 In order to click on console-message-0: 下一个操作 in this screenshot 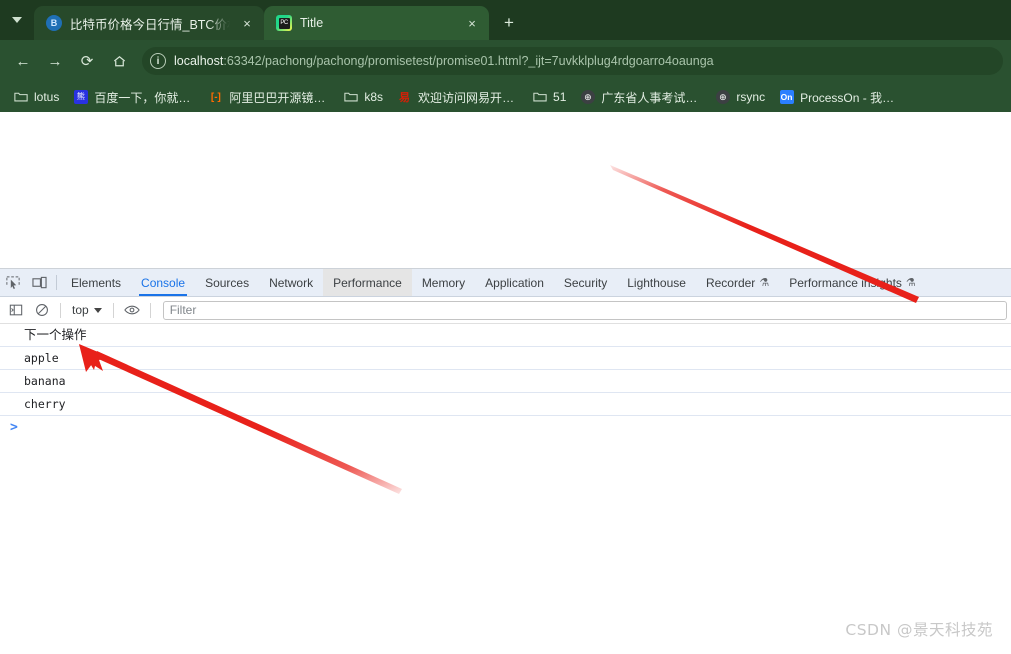, I will do `click(505, 335)`.